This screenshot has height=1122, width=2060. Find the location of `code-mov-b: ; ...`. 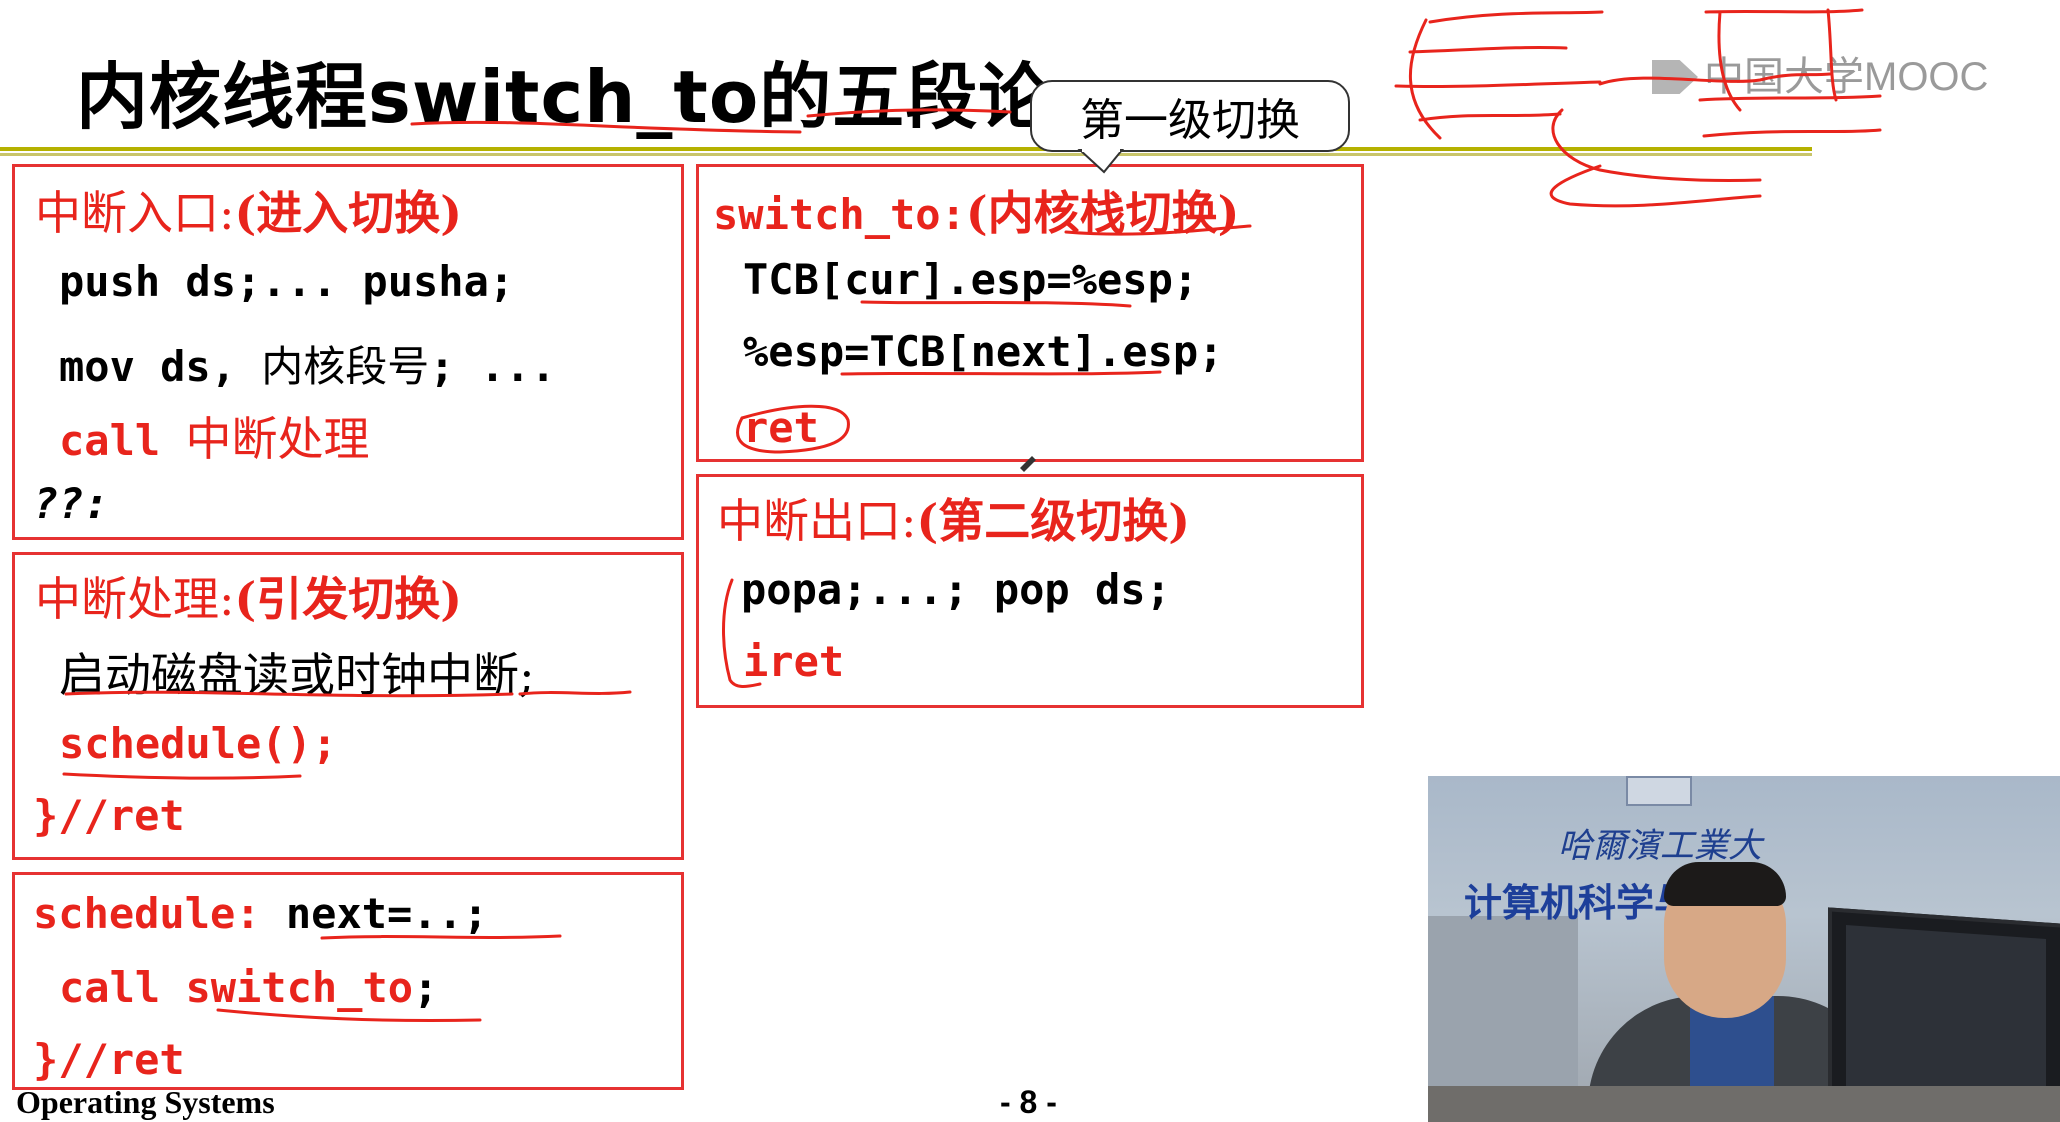

code-mov-b: ; ... is located at coordinates (492, 366).